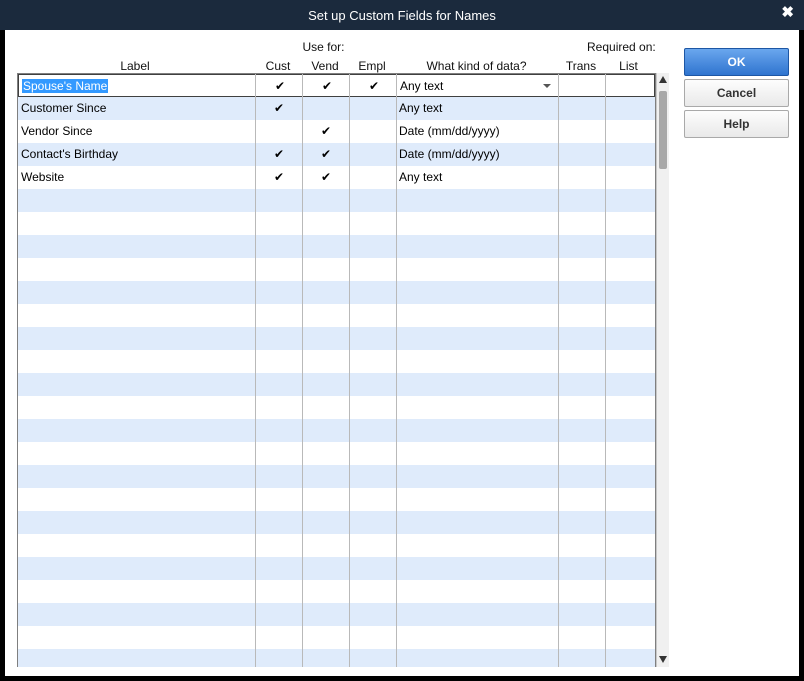  Describe the element at coordinates (137, 108) in the screenshot. I see `field-label-cell: Customer Since` at that location.